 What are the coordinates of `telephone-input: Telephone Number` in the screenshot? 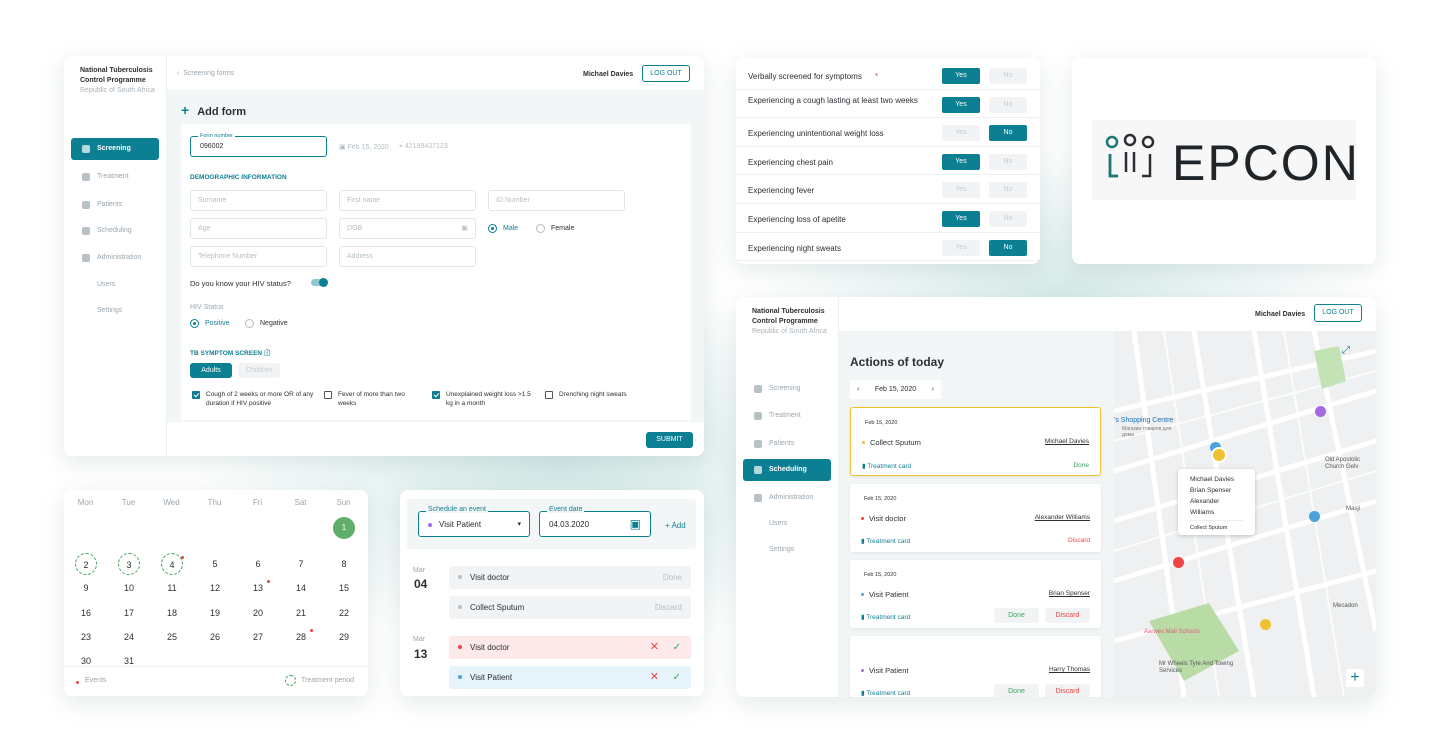 It's located at (258, 256).